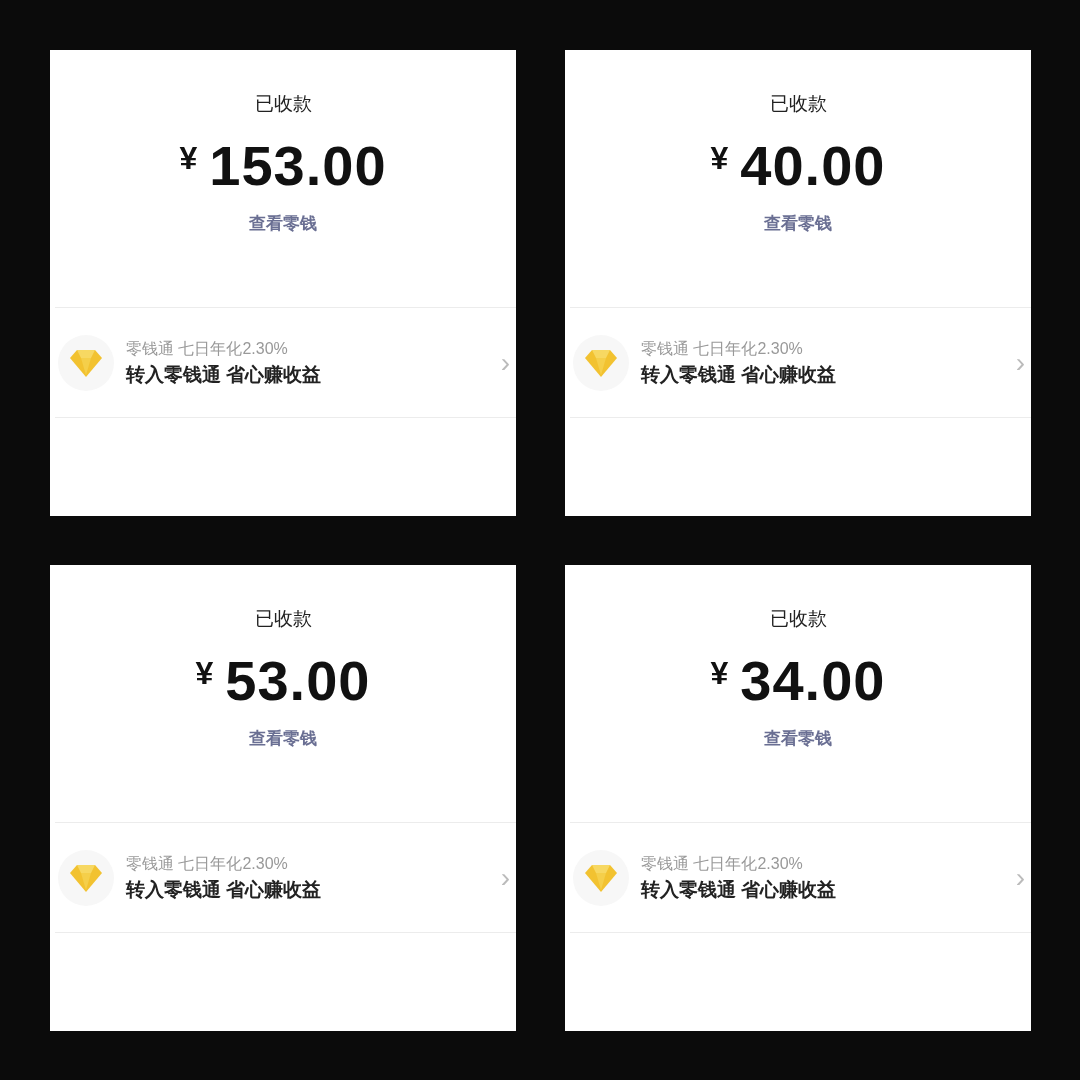 The height and width of the screenshot is (1080, 1080). I want to click on amount-text: 53.00, so click(298, 681).